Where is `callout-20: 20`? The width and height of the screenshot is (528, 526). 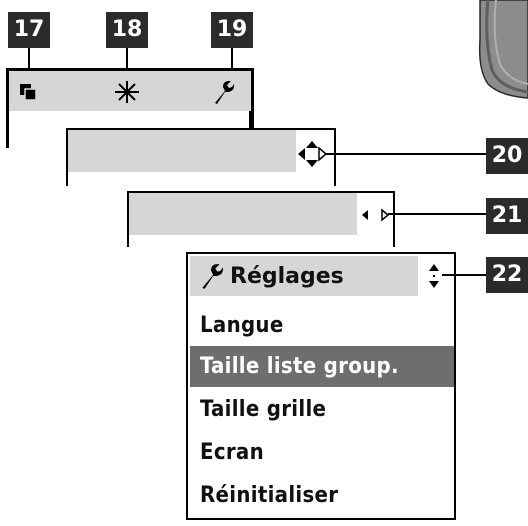 callout-20: 20 is located at coordinates (507, 156).